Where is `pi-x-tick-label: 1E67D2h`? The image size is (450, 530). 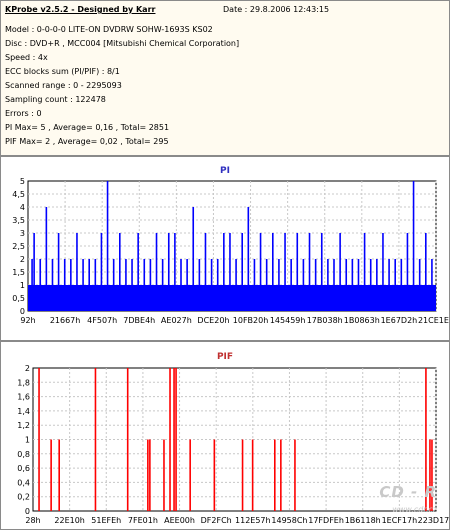 pi-x-tick-label: 1E67D2h is located at coordinates (399, 320).